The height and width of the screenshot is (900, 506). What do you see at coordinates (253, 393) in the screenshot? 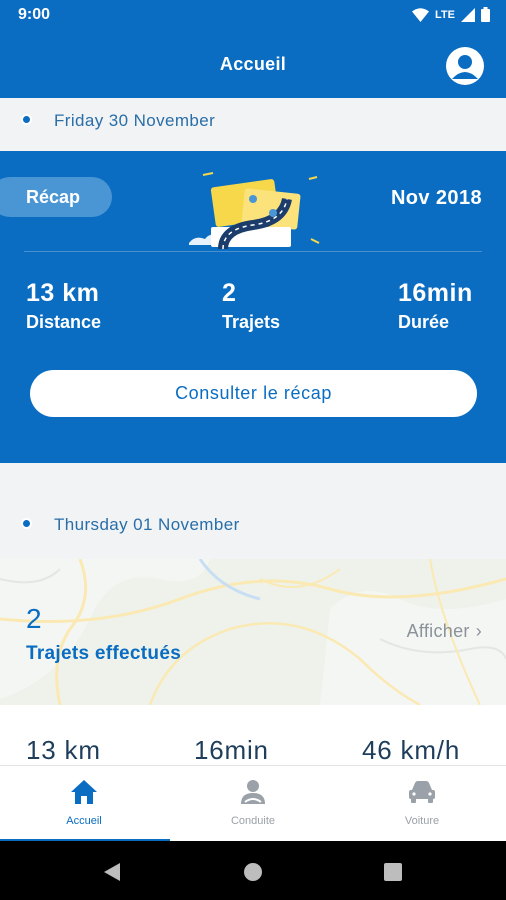
I see `view-recap-button: Consulter le récap` at bounding box center [253, 393].